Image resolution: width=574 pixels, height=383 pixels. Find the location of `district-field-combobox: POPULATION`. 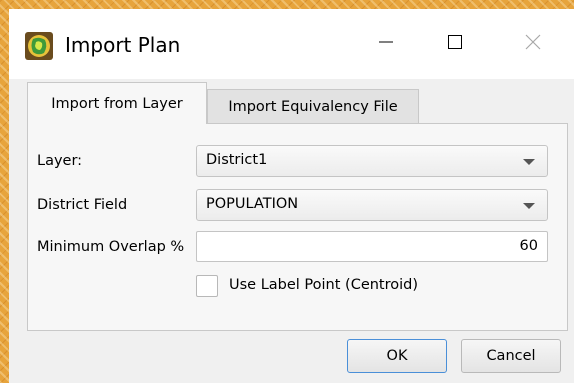

district-field-combobox: POPULATION is located at coordinates (372, 205).